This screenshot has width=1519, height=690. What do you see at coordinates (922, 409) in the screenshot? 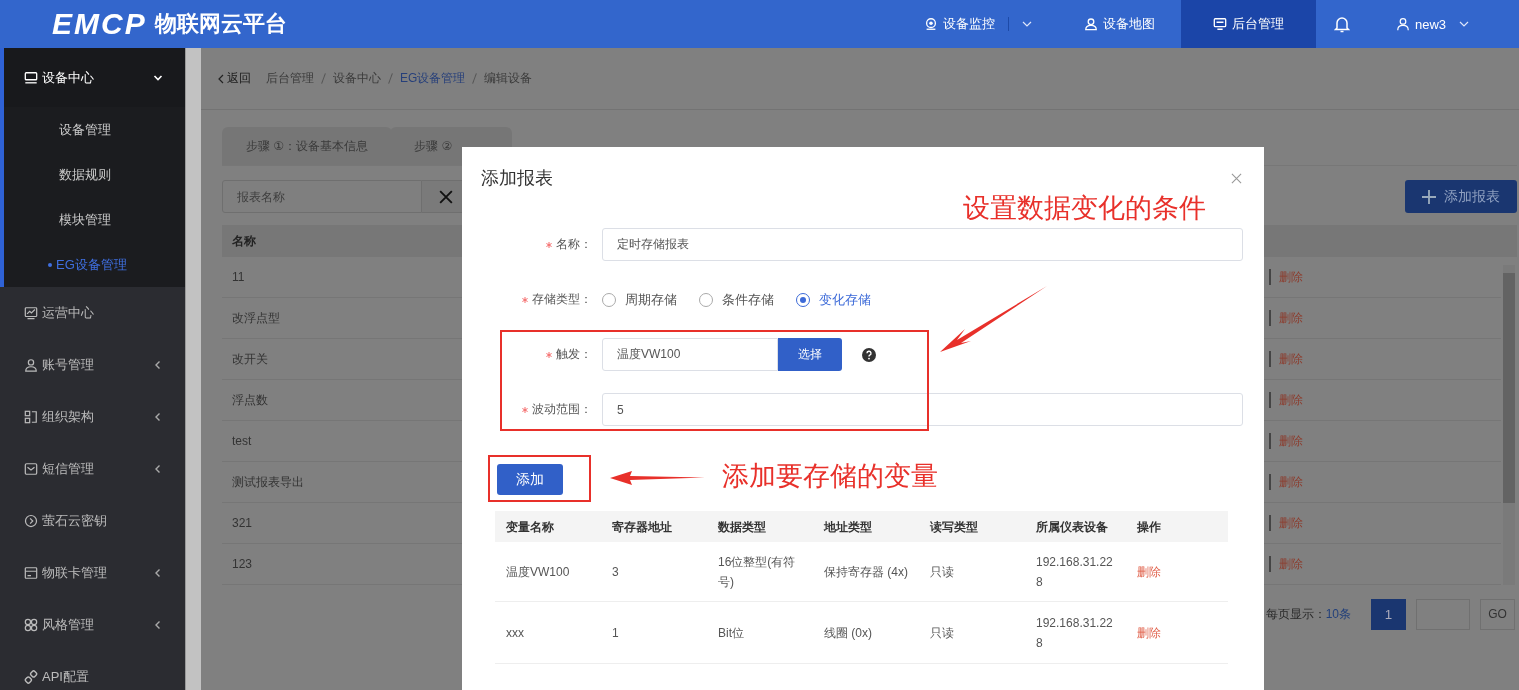
I see `input-field: 5` at bounding box center [922, 409].